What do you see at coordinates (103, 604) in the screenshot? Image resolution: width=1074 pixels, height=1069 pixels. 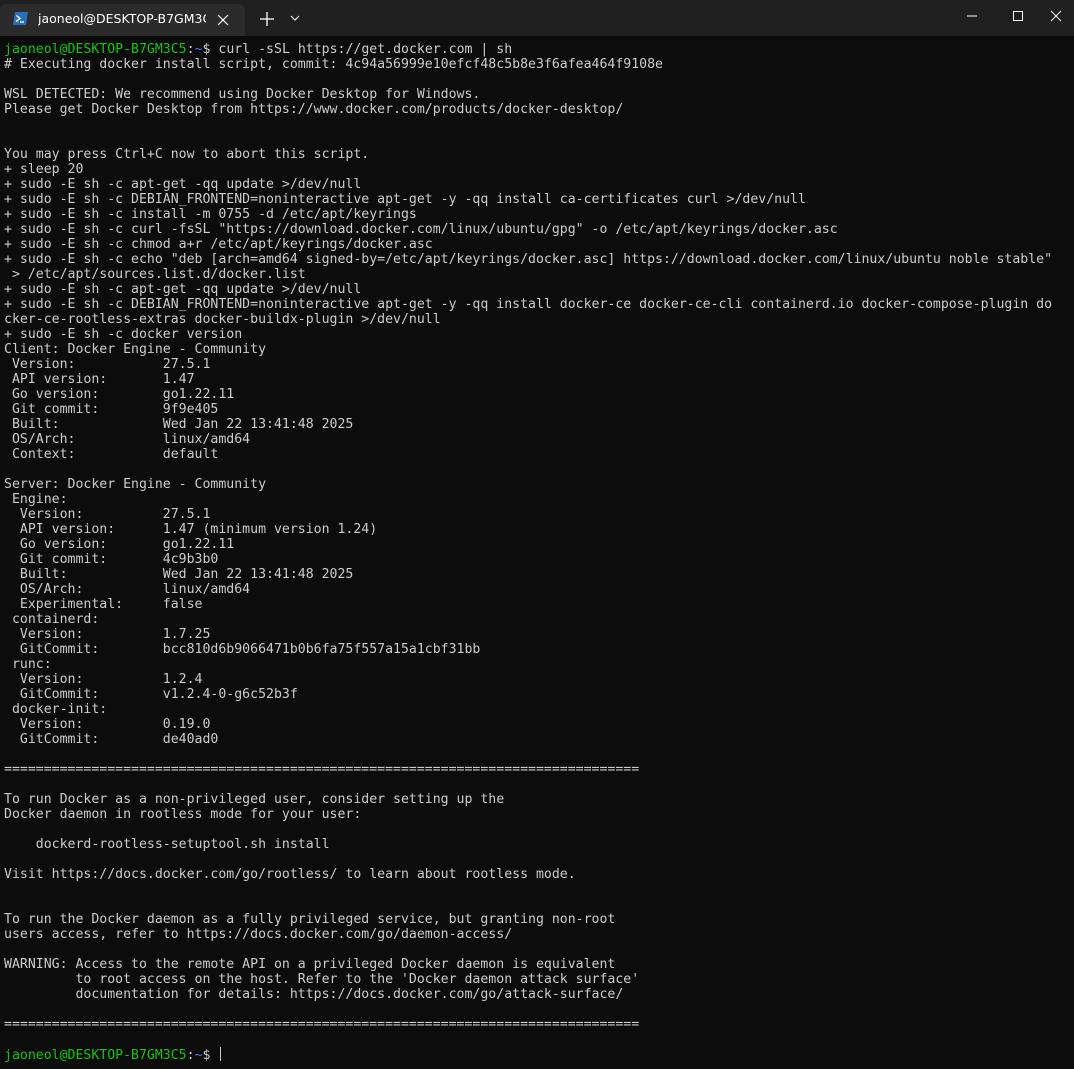 I see `output-line: Experimental: false` at bounding box center [103, 604].